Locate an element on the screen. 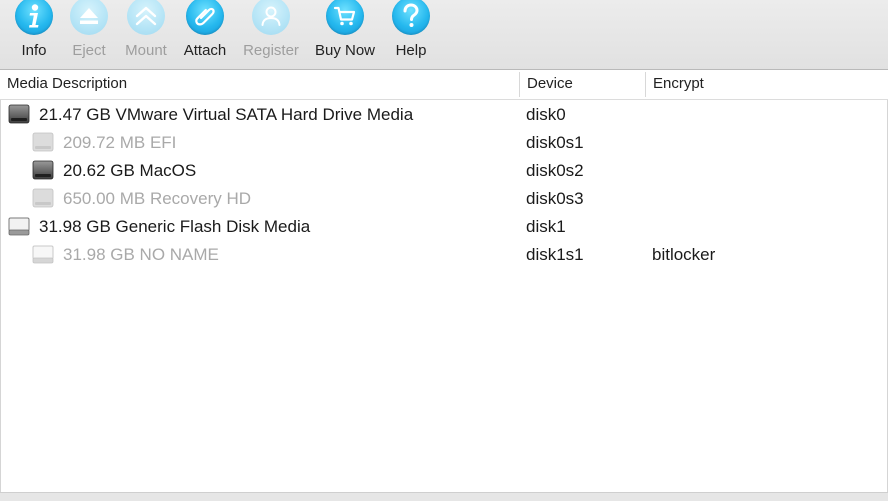 The image size is (888, 501). attach-icon is located at coordinates (205, 17).